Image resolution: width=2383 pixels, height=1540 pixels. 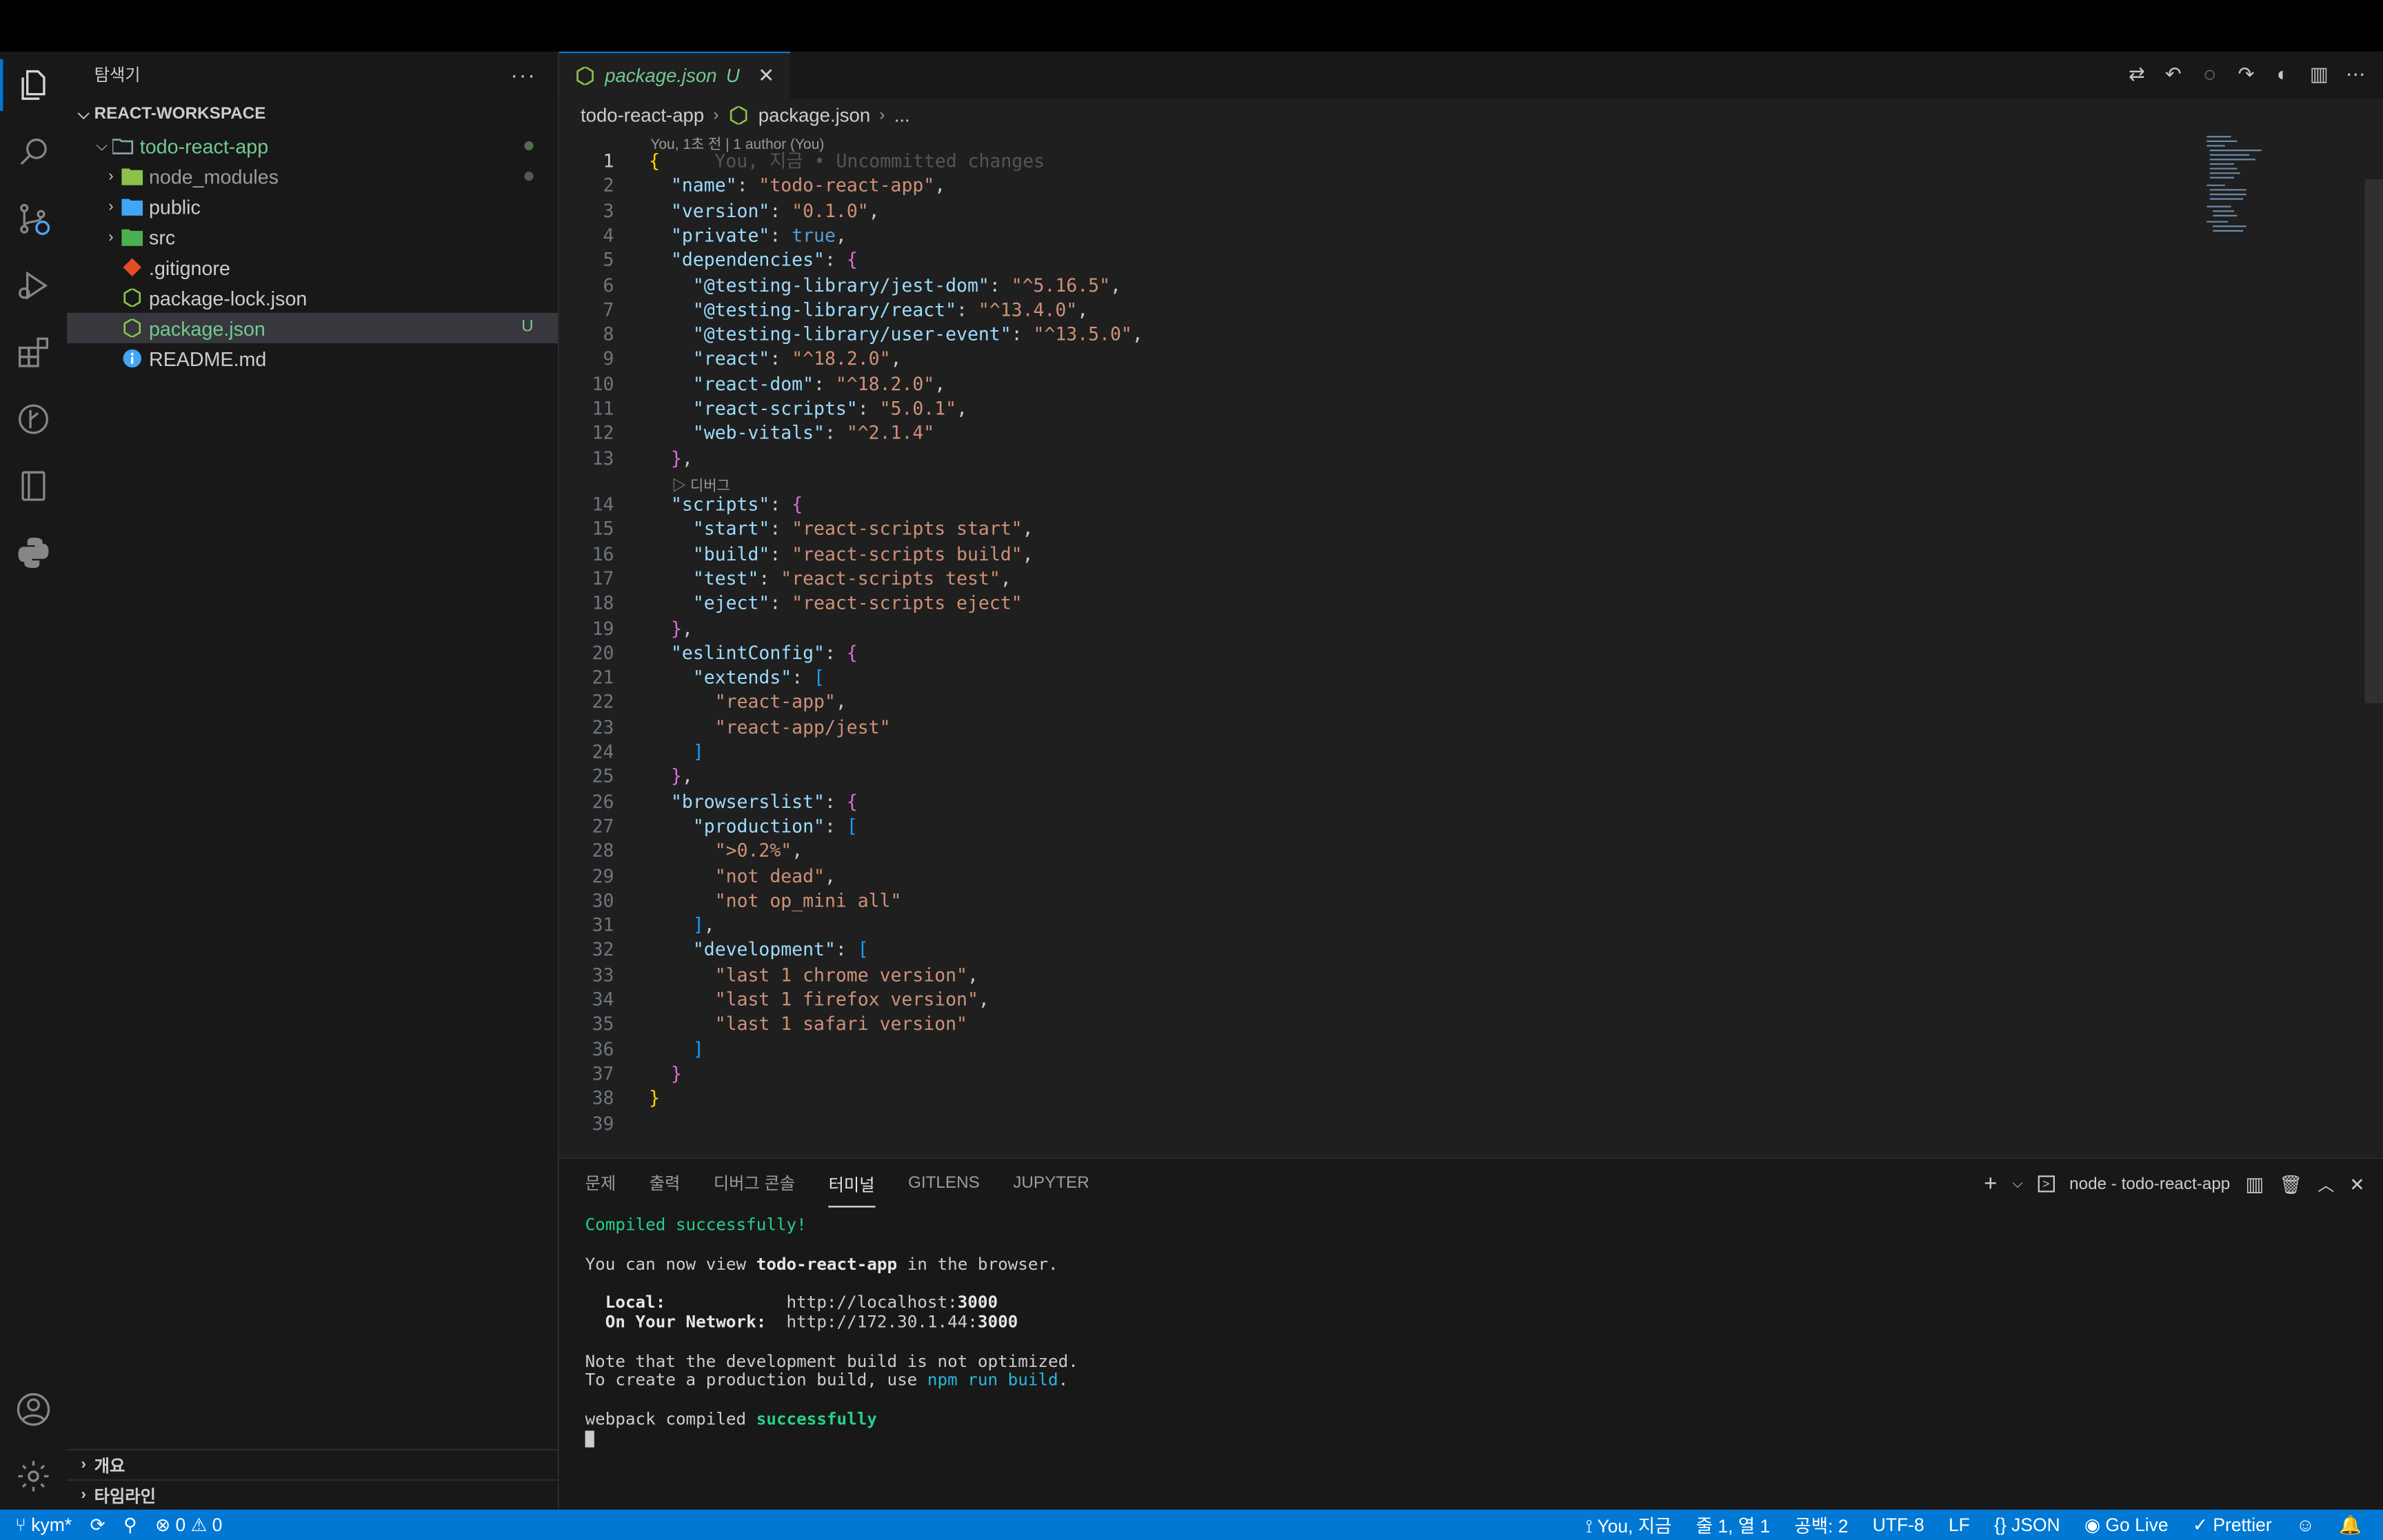 What do you see at coordinates (33, 1410) in the screenshot?
I see `account-icon` at bounding box center [33, 1410].